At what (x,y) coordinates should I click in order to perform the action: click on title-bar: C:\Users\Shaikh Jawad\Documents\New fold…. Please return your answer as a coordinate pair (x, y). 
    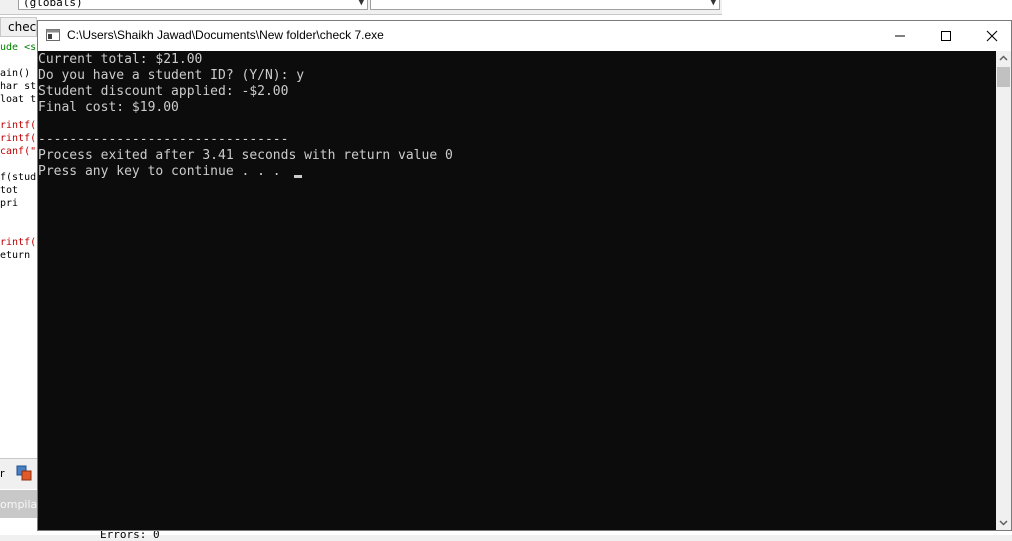
    Looking at the image, I should click on (524, 36).